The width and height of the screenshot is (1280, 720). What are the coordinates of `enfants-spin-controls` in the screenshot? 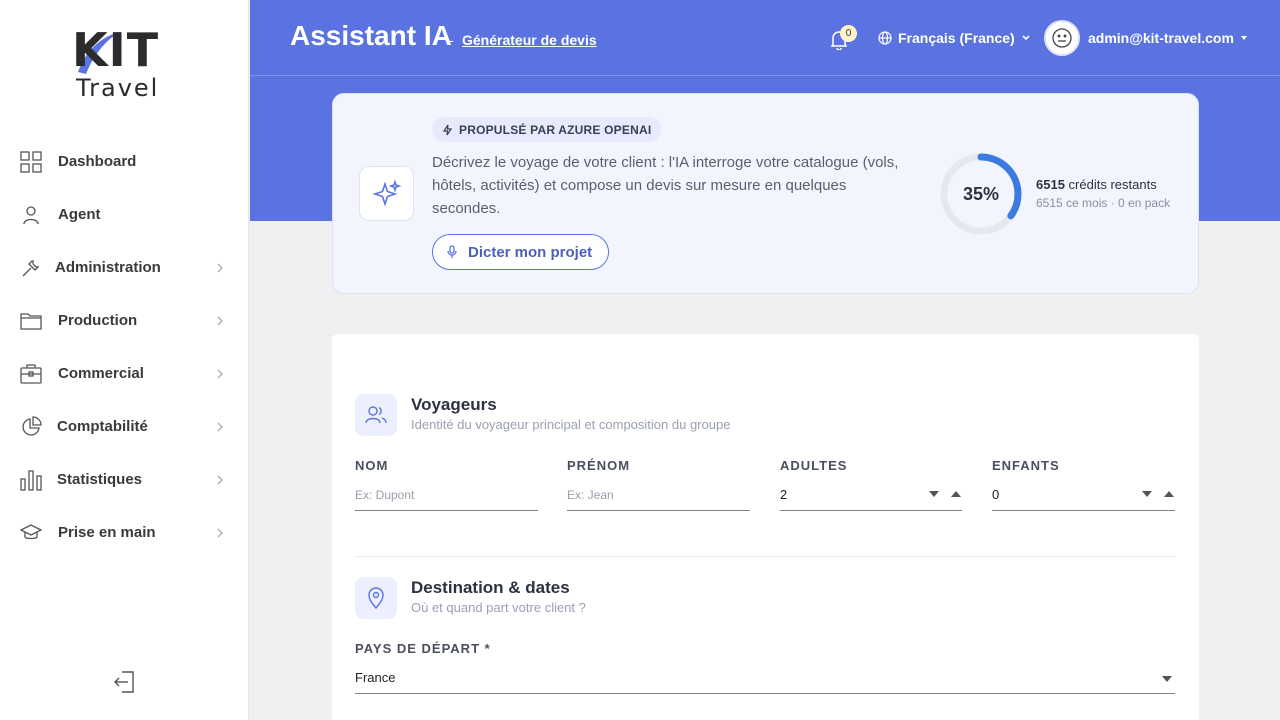 It's located at (1158, 494).